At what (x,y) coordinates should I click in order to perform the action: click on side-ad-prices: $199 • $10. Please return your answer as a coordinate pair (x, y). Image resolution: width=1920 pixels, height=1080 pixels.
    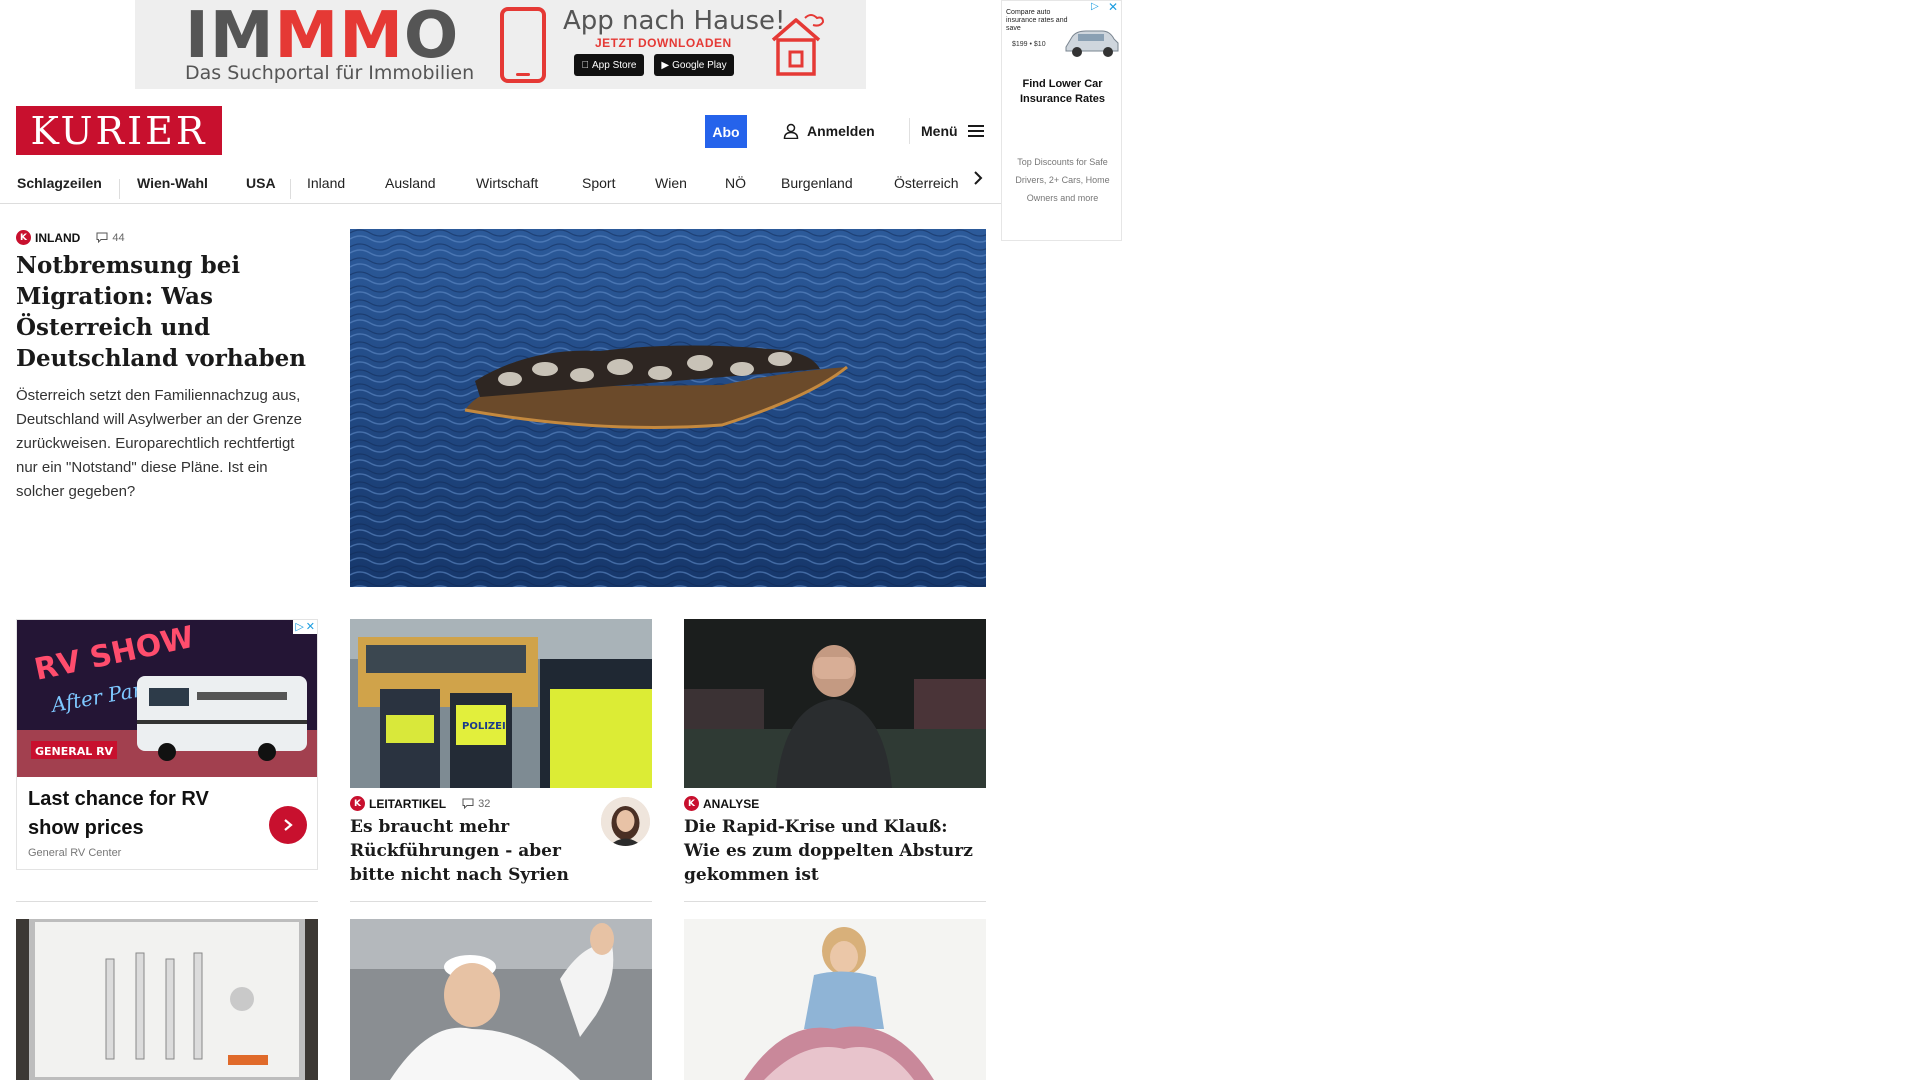
    Looking at the image, I should click on (1029, 44).